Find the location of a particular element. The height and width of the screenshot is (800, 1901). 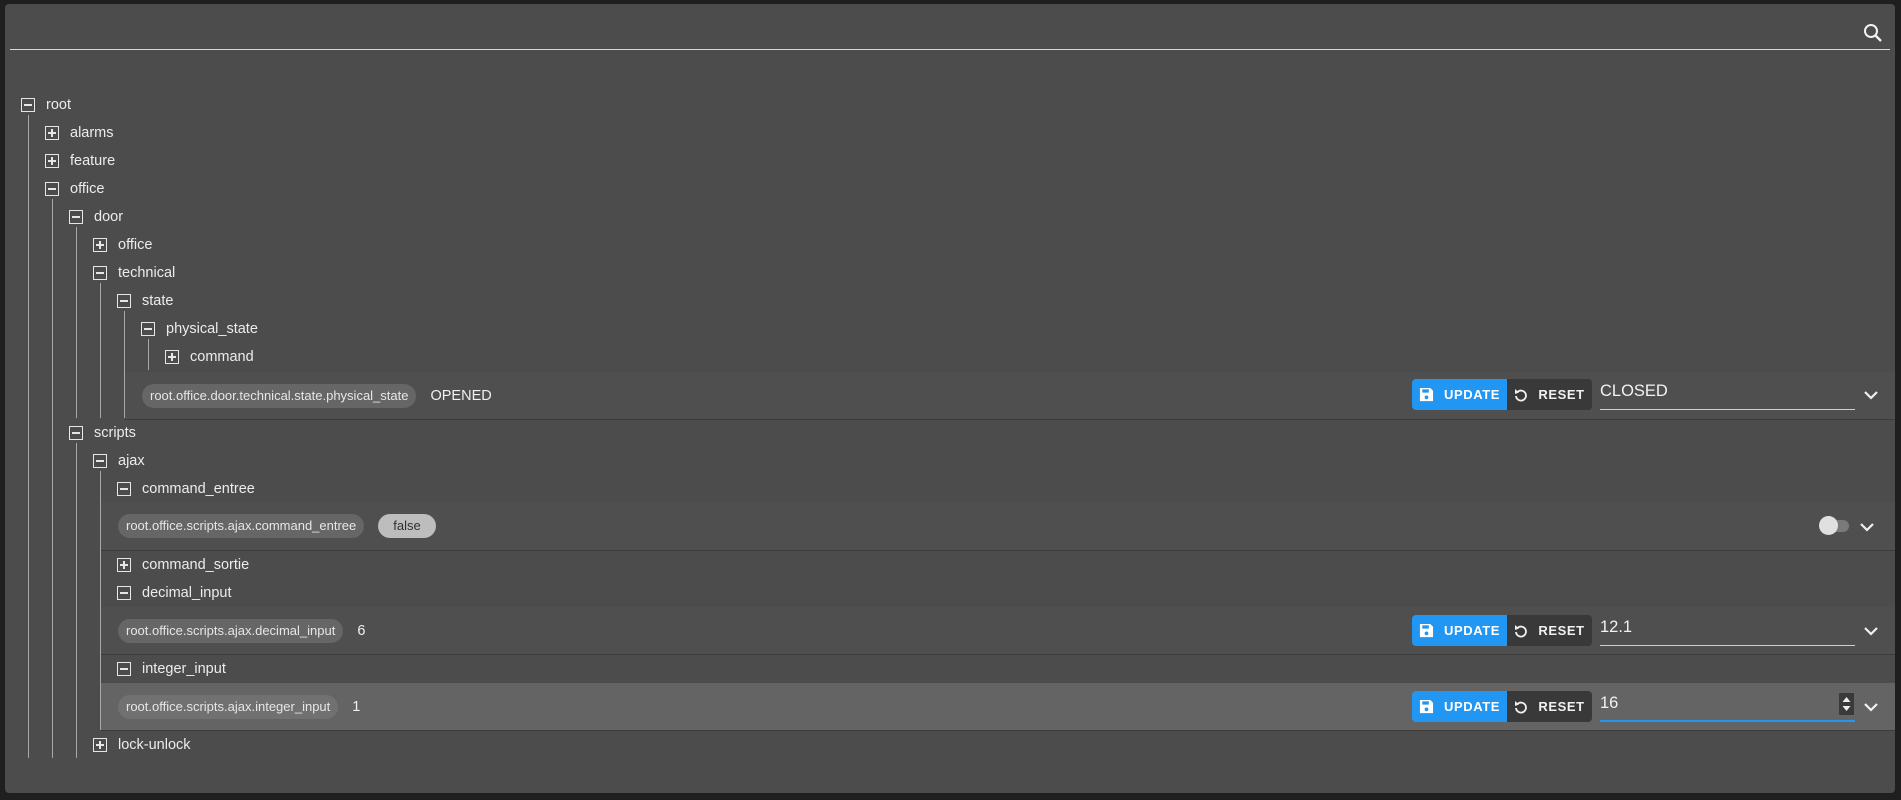

node-label: ajax is located at coordinates (131, 461).